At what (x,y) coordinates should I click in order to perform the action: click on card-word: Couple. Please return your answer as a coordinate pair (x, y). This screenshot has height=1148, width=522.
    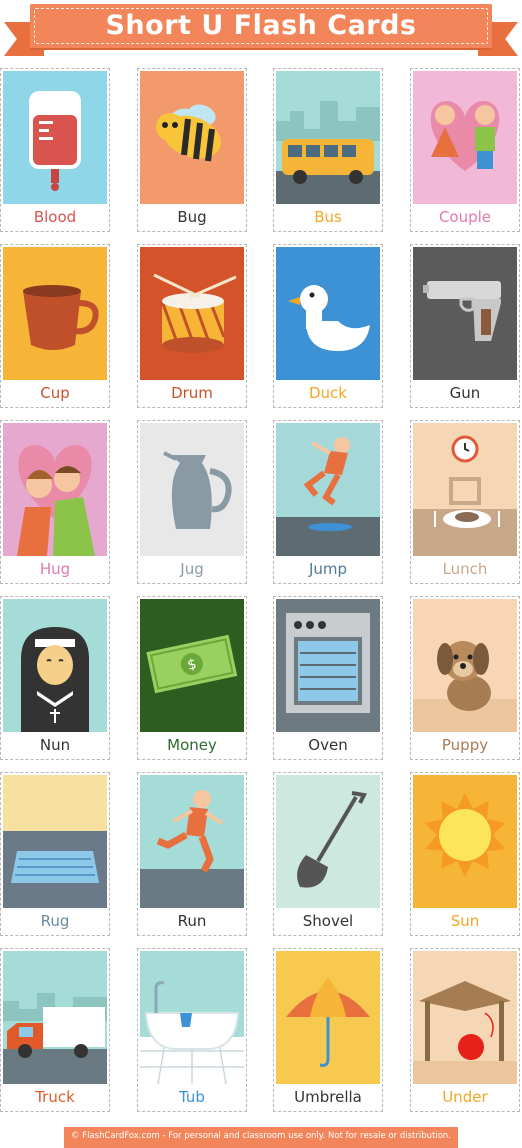
    Looking at the image, I should click on (465, 217).